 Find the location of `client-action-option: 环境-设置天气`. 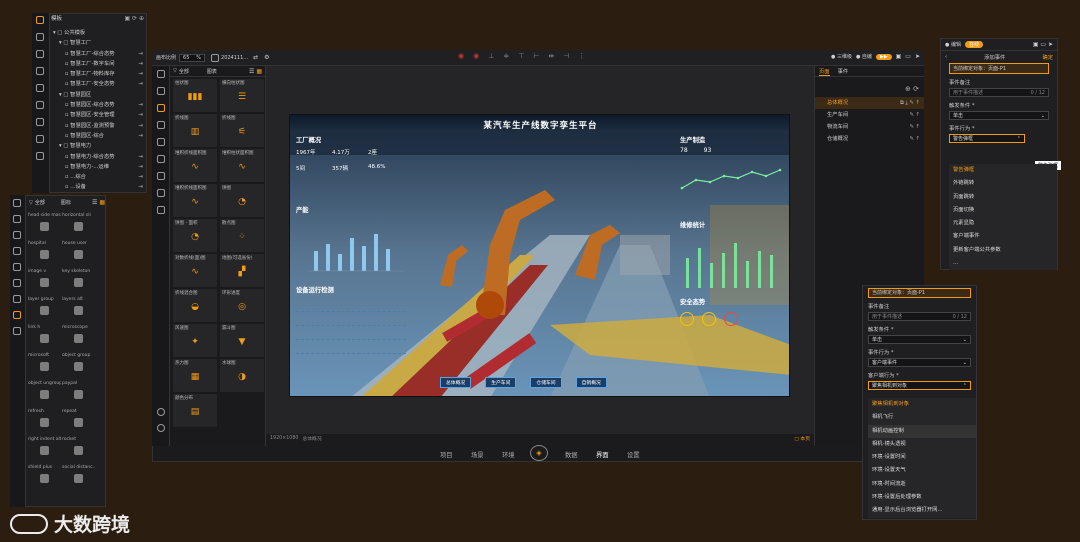

client-action-option: 环境-设置天气 is located at coordinates (922, 470).